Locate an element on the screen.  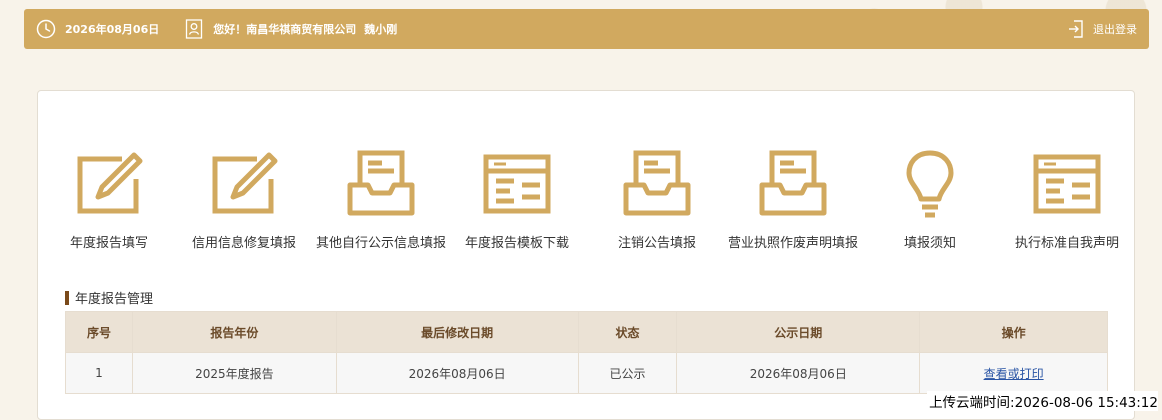
nav-standard-declaration: 执行标准自我声明 is located at coordinates (1067, 200).